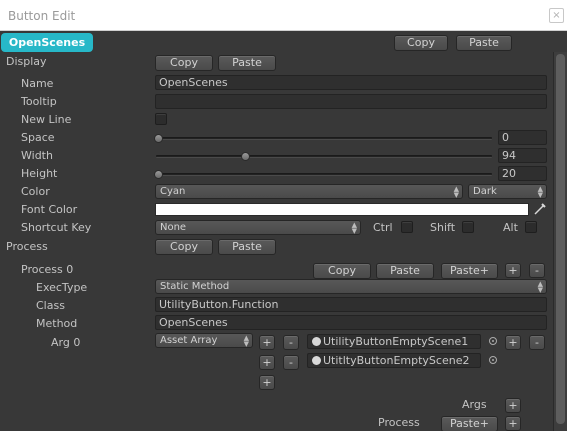 The image size is (567, 431). Describe the element at coordinates (537, 270) in the screenshot. I see `process0-remove-button: -` at that location.